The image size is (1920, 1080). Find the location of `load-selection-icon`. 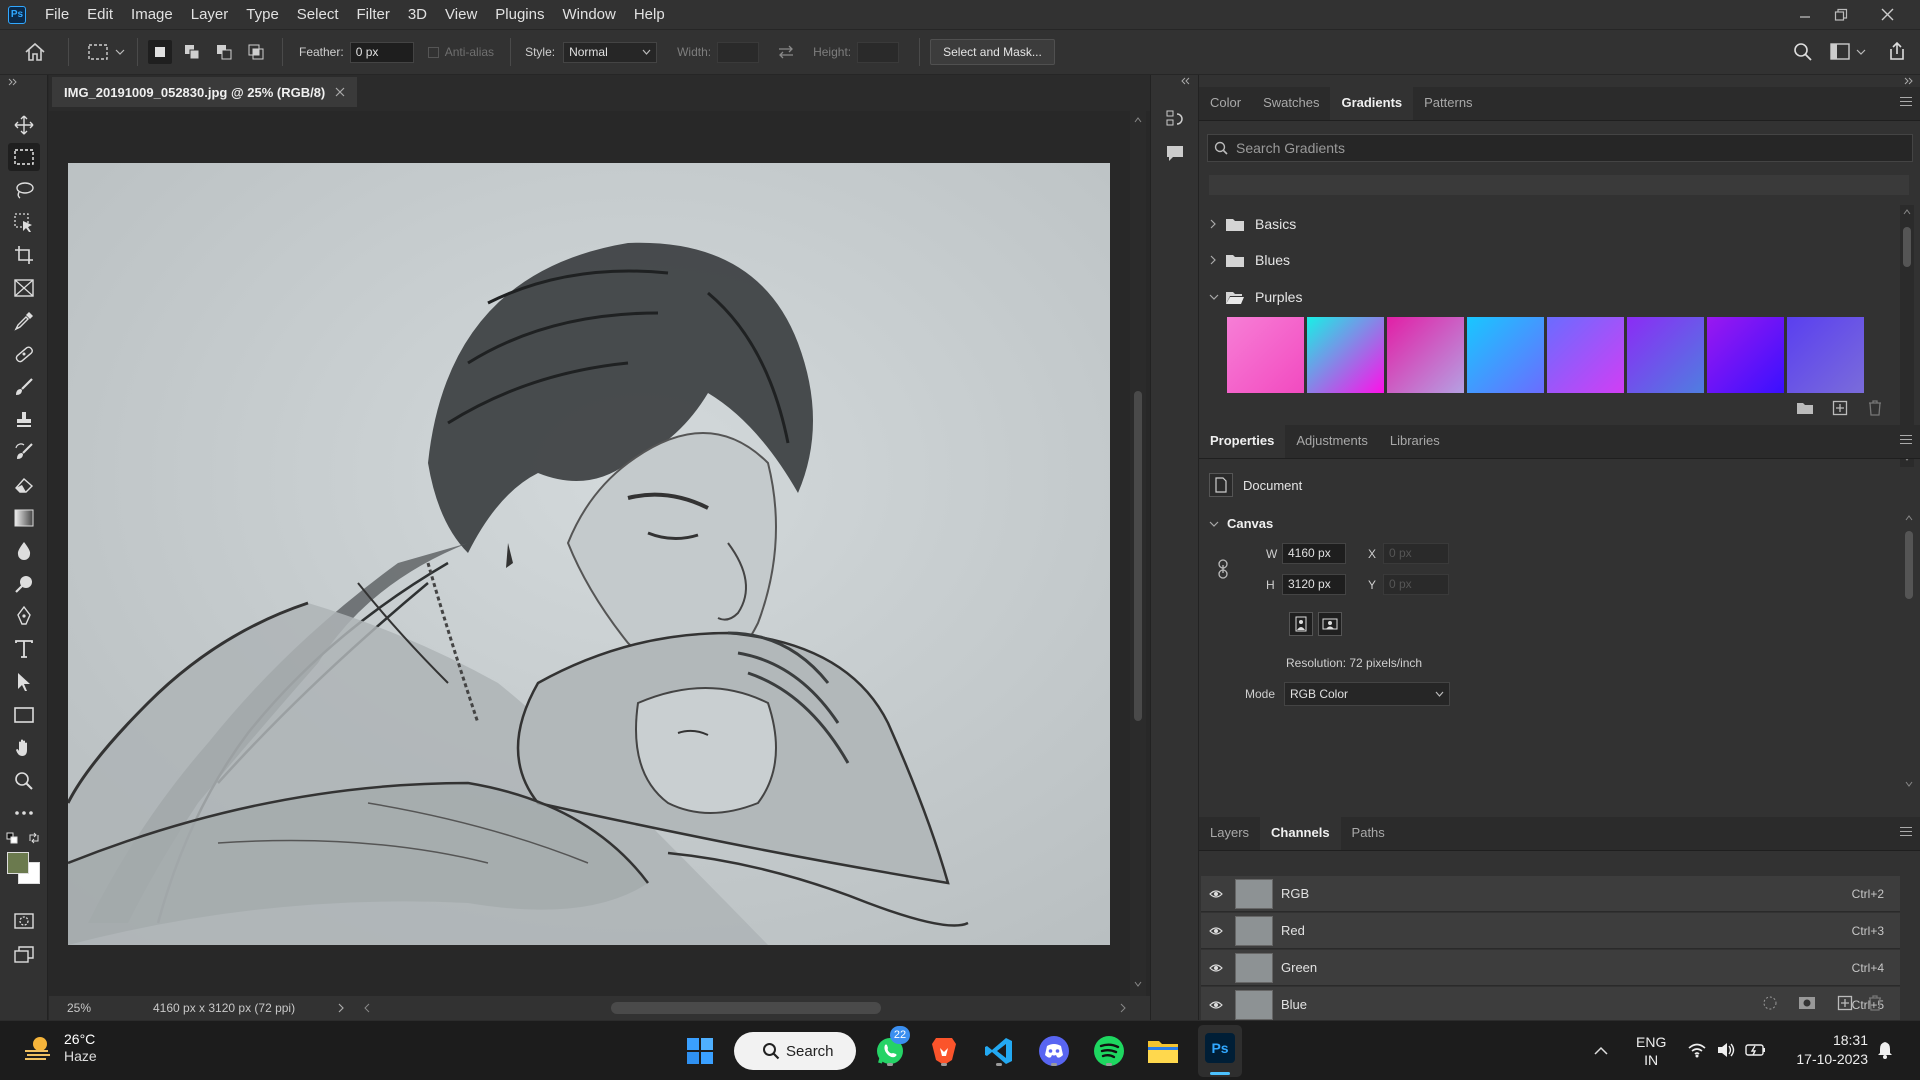

load-selection-icon is located at coordinates (1770, 1003).